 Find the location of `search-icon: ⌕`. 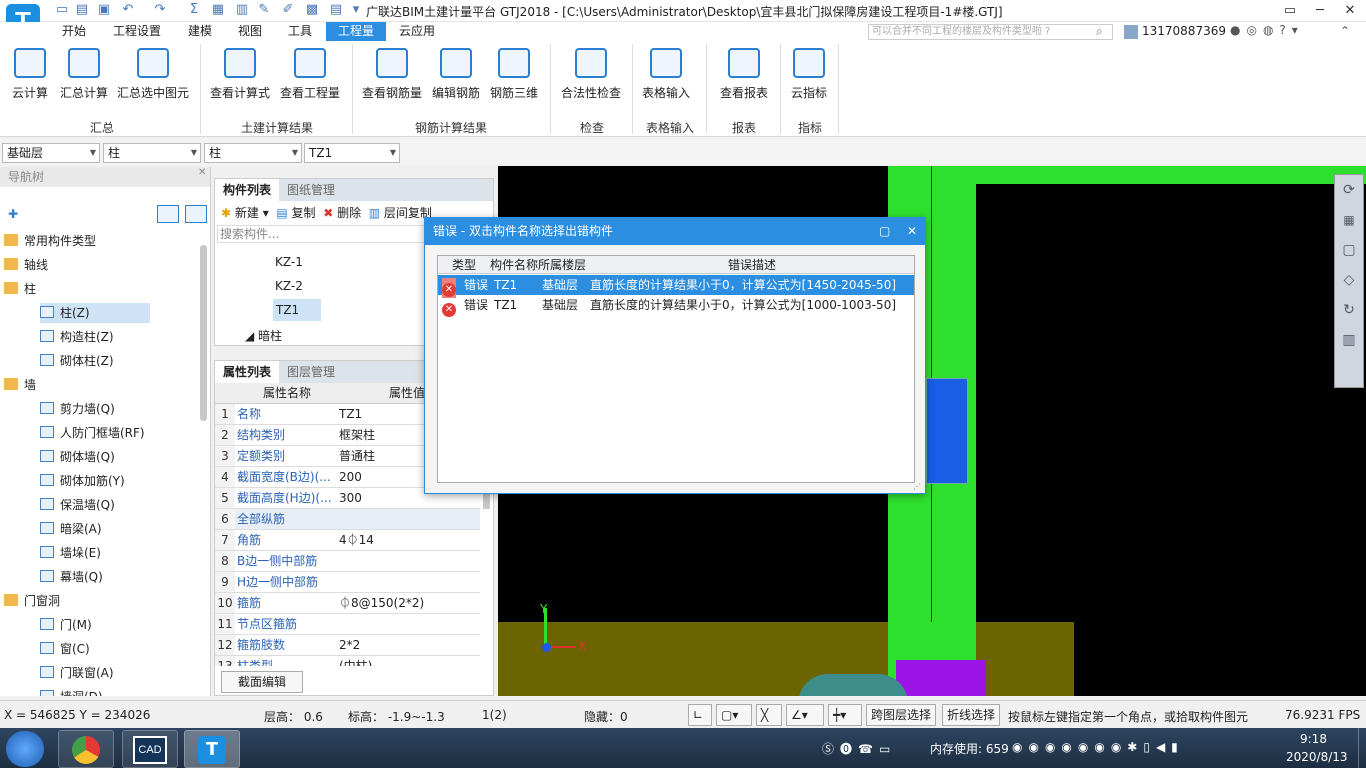

search-icon: ⌕ is located at coordinates (1099, 31).